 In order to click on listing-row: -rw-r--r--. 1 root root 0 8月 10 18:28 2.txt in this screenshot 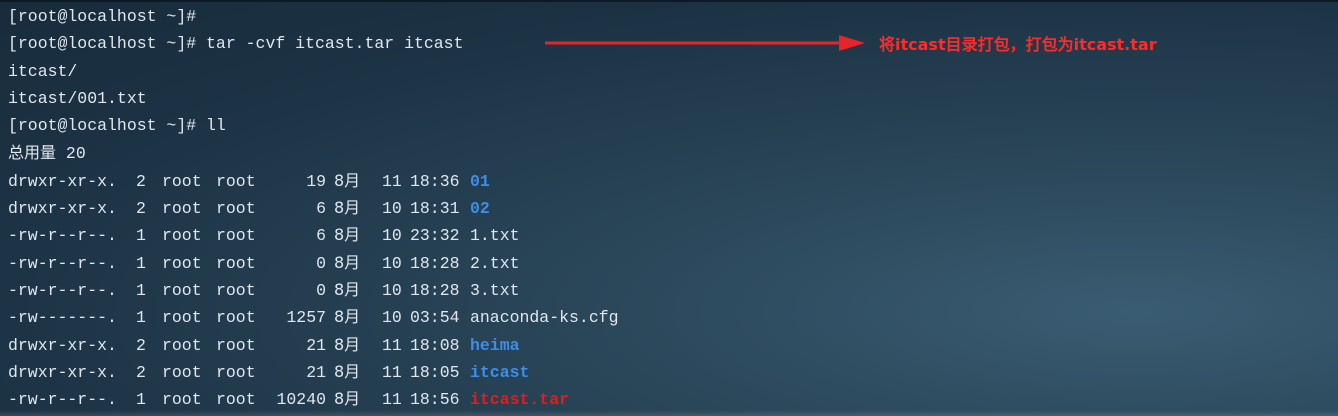, I will do `click(673, 262)`.